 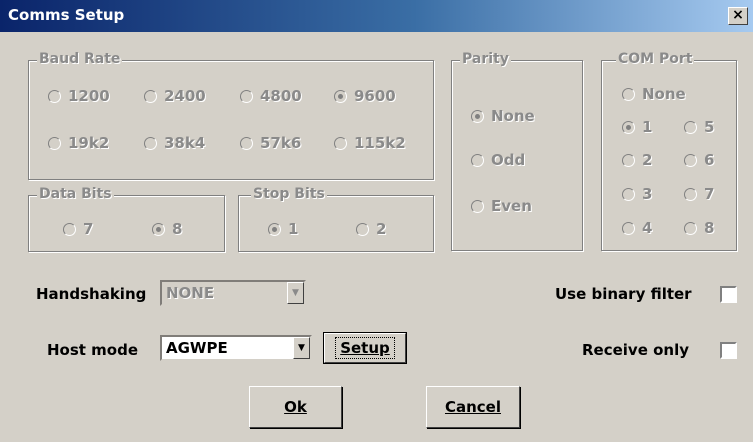 What do you see at coordinates (283, 229) in the screenshot?
I see `stop-bits-radio-1: 1` at bounding box center [283, 229].